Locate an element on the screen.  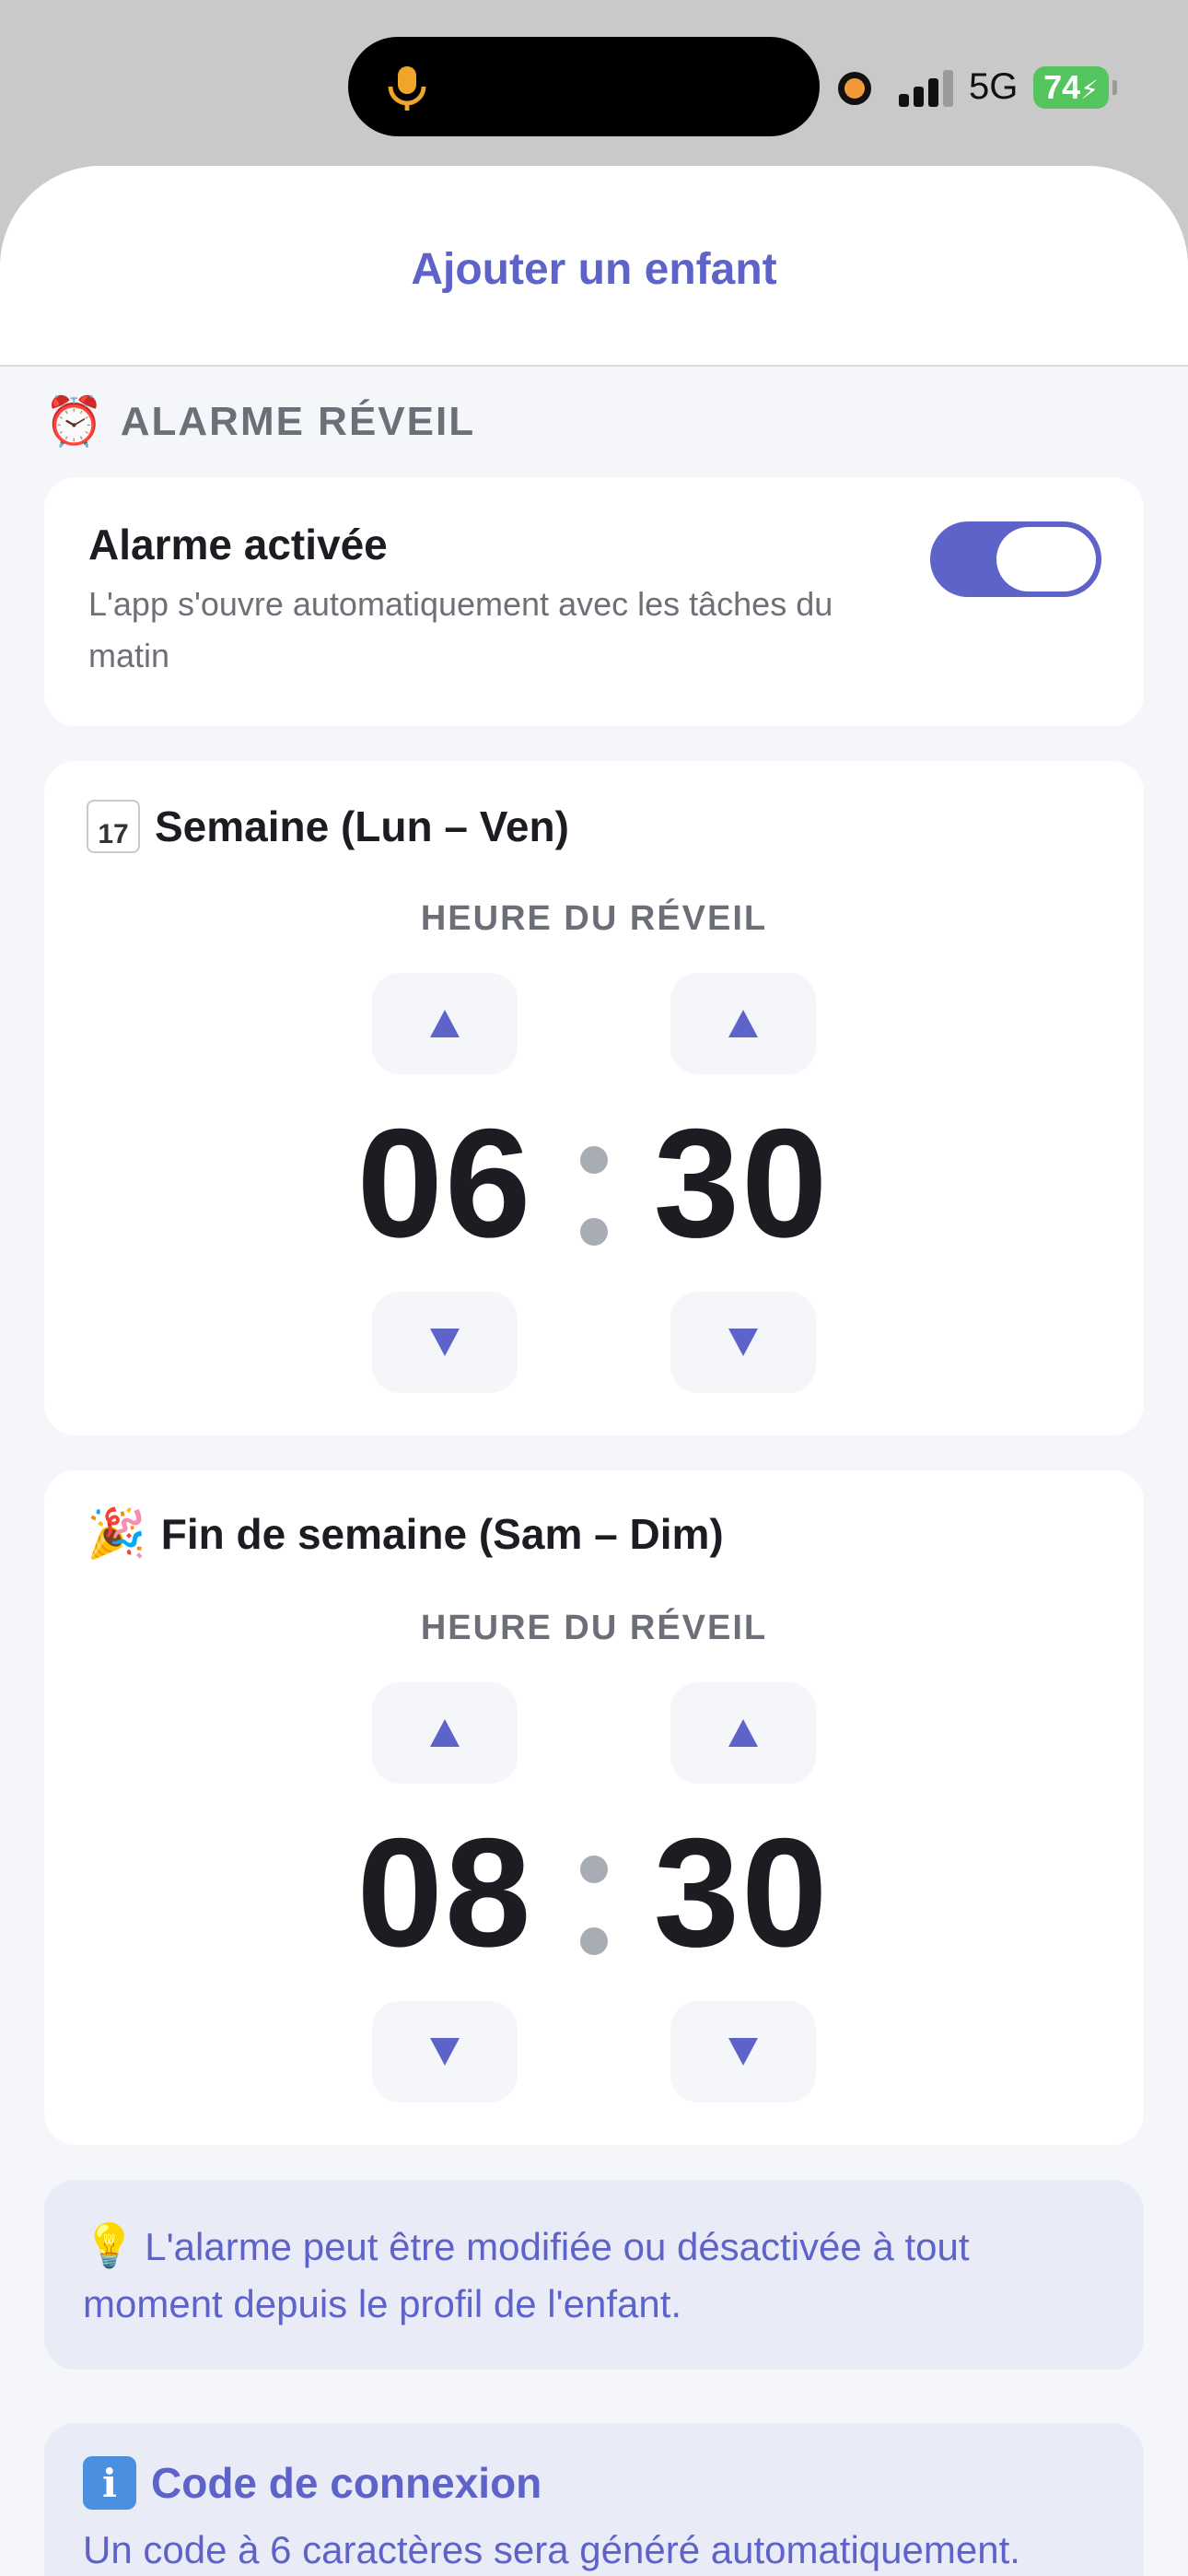
weekday-title-row: 17 Semaine (Lun – Ven) is located at coordinates (328, 826).